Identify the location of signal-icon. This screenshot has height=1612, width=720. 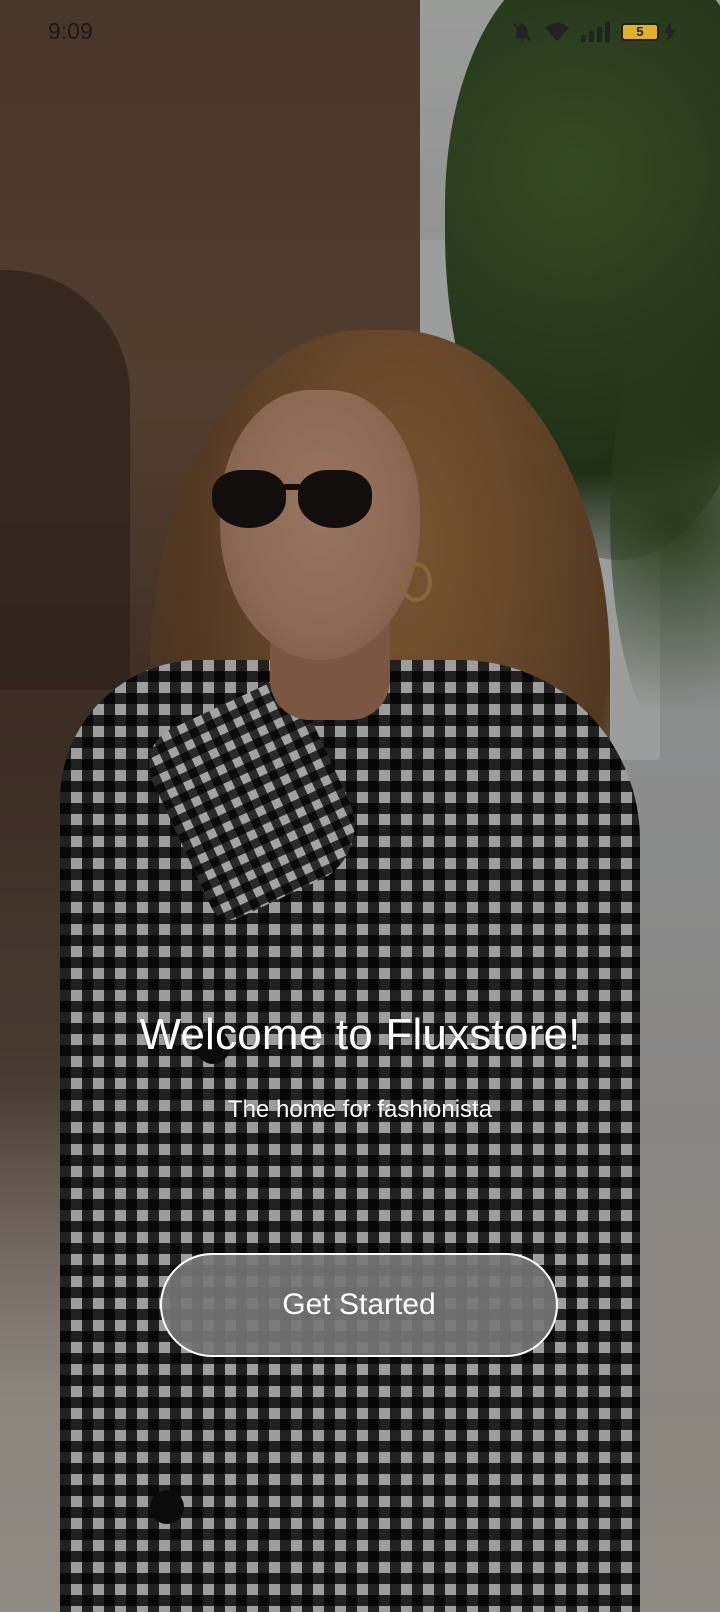
(596, 32).